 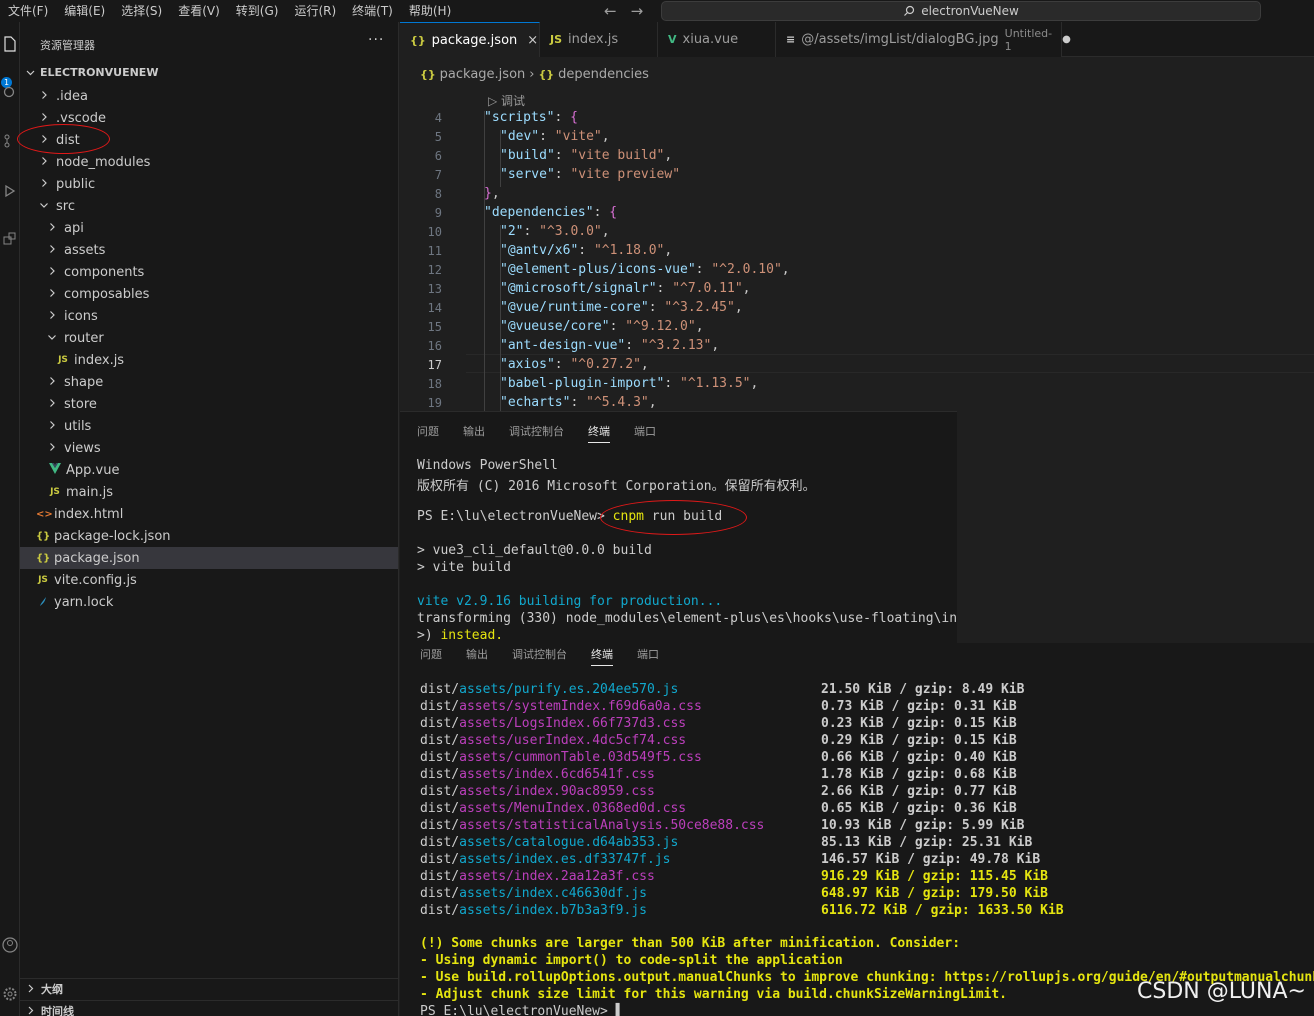 What do you see at coordinates (209, 338) in the screenshot?
I see `tree-item-router: router` at bounding box center [209, 338].